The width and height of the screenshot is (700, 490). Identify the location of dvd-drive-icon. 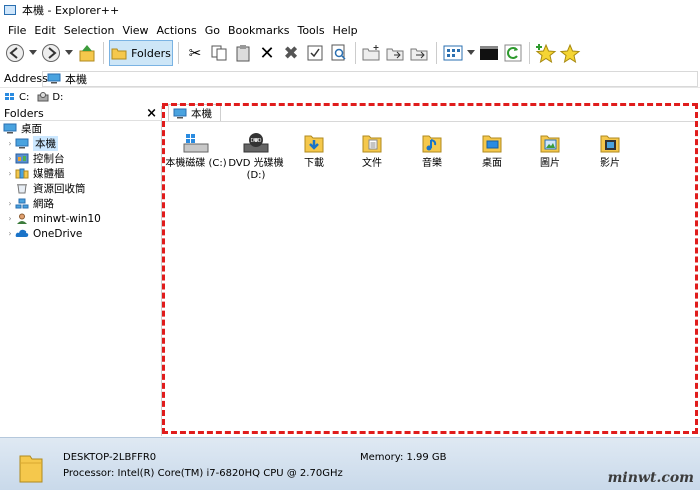
(43, 97).